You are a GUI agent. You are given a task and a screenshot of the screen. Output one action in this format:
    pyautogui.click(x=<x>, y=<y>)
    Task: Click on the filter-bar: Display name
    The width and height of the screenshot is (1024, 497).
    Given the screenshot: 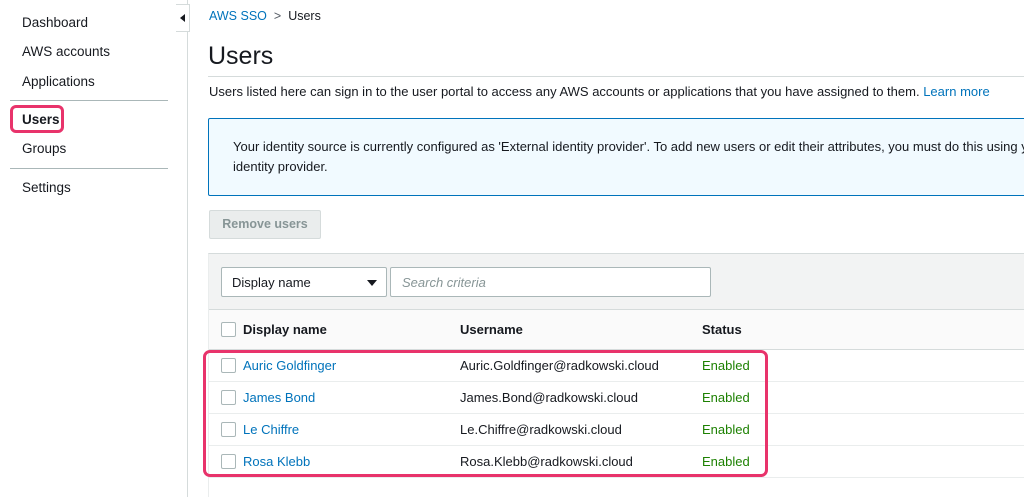 What is the action you would take?
    pyautogui.click(x=616, y=282)
    